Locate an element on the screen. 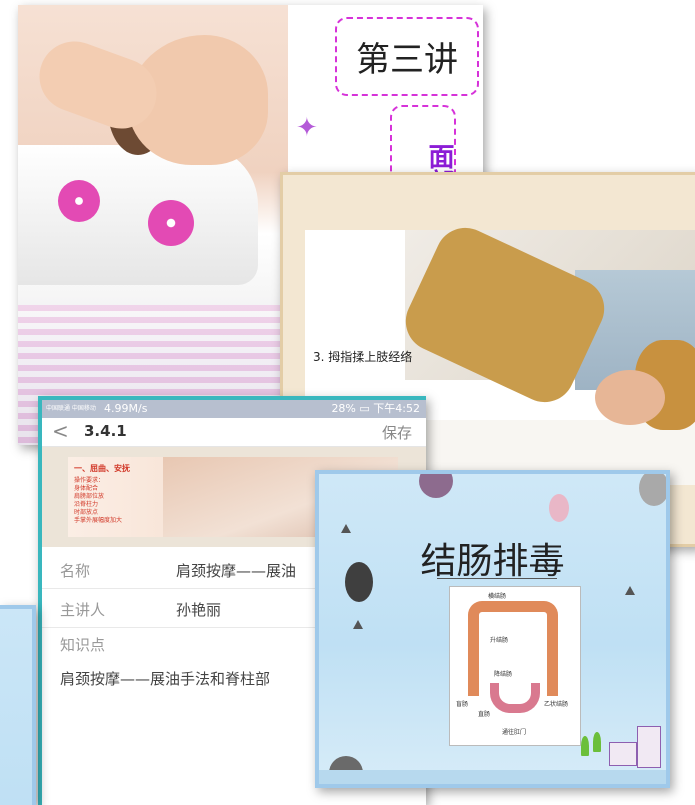 This screenshot has height=805, width=695. name-label: 名称 is located at coordinates (75, 571).